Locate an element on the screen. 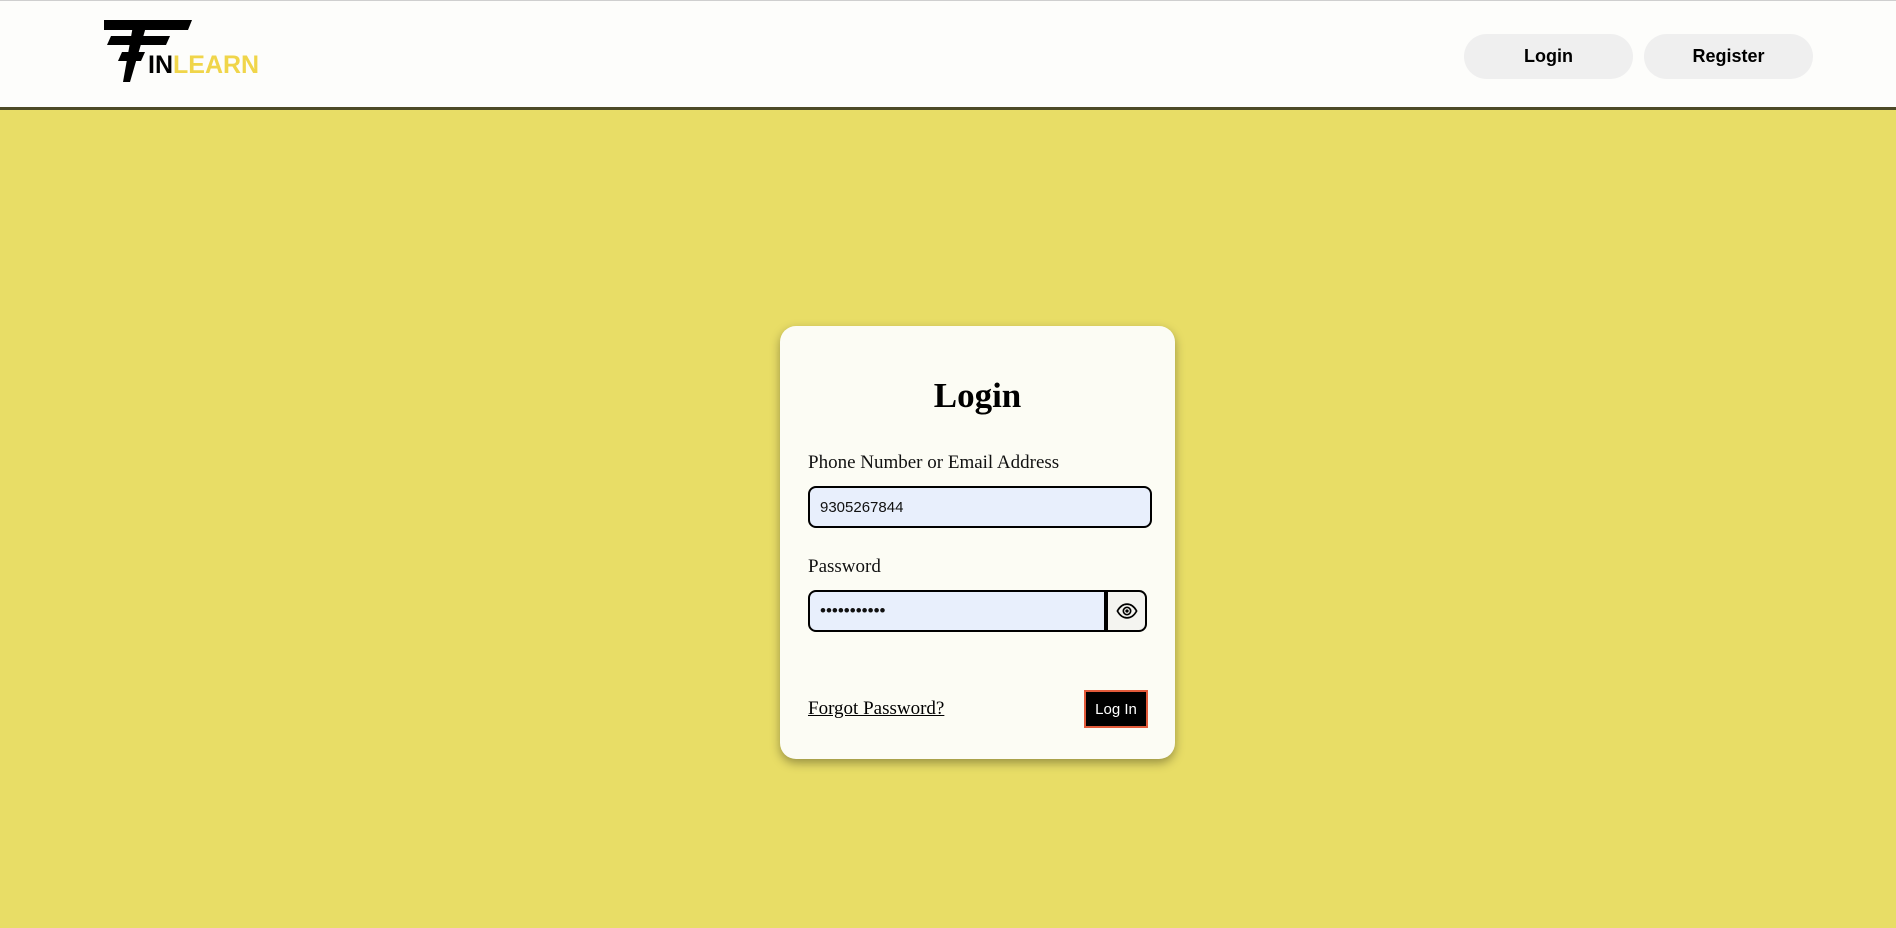 Image resolution: width=1896 pixels, height=928 pixels. username-label: Phone Number or Email Address is located at coordinates (934, 462).